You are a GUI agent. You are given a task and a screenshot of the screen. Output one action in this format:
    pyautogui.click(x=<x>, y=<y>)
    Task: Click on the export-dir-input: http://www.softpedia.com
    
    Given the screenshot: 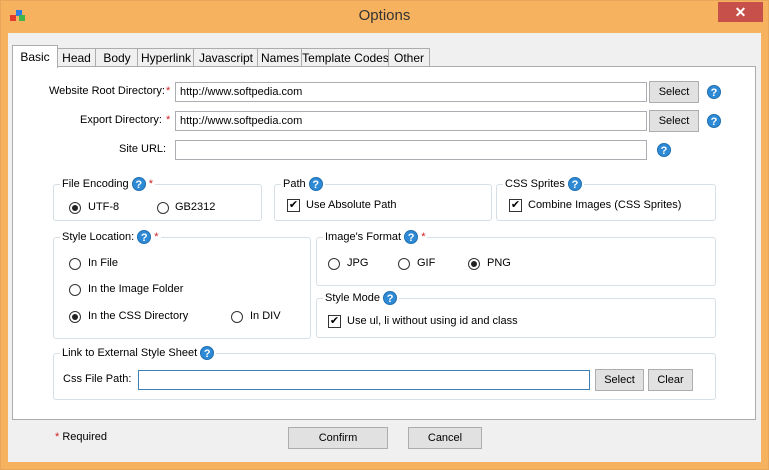 What is the action you would take?
    pyautogui.click(x=411, y=121)
    